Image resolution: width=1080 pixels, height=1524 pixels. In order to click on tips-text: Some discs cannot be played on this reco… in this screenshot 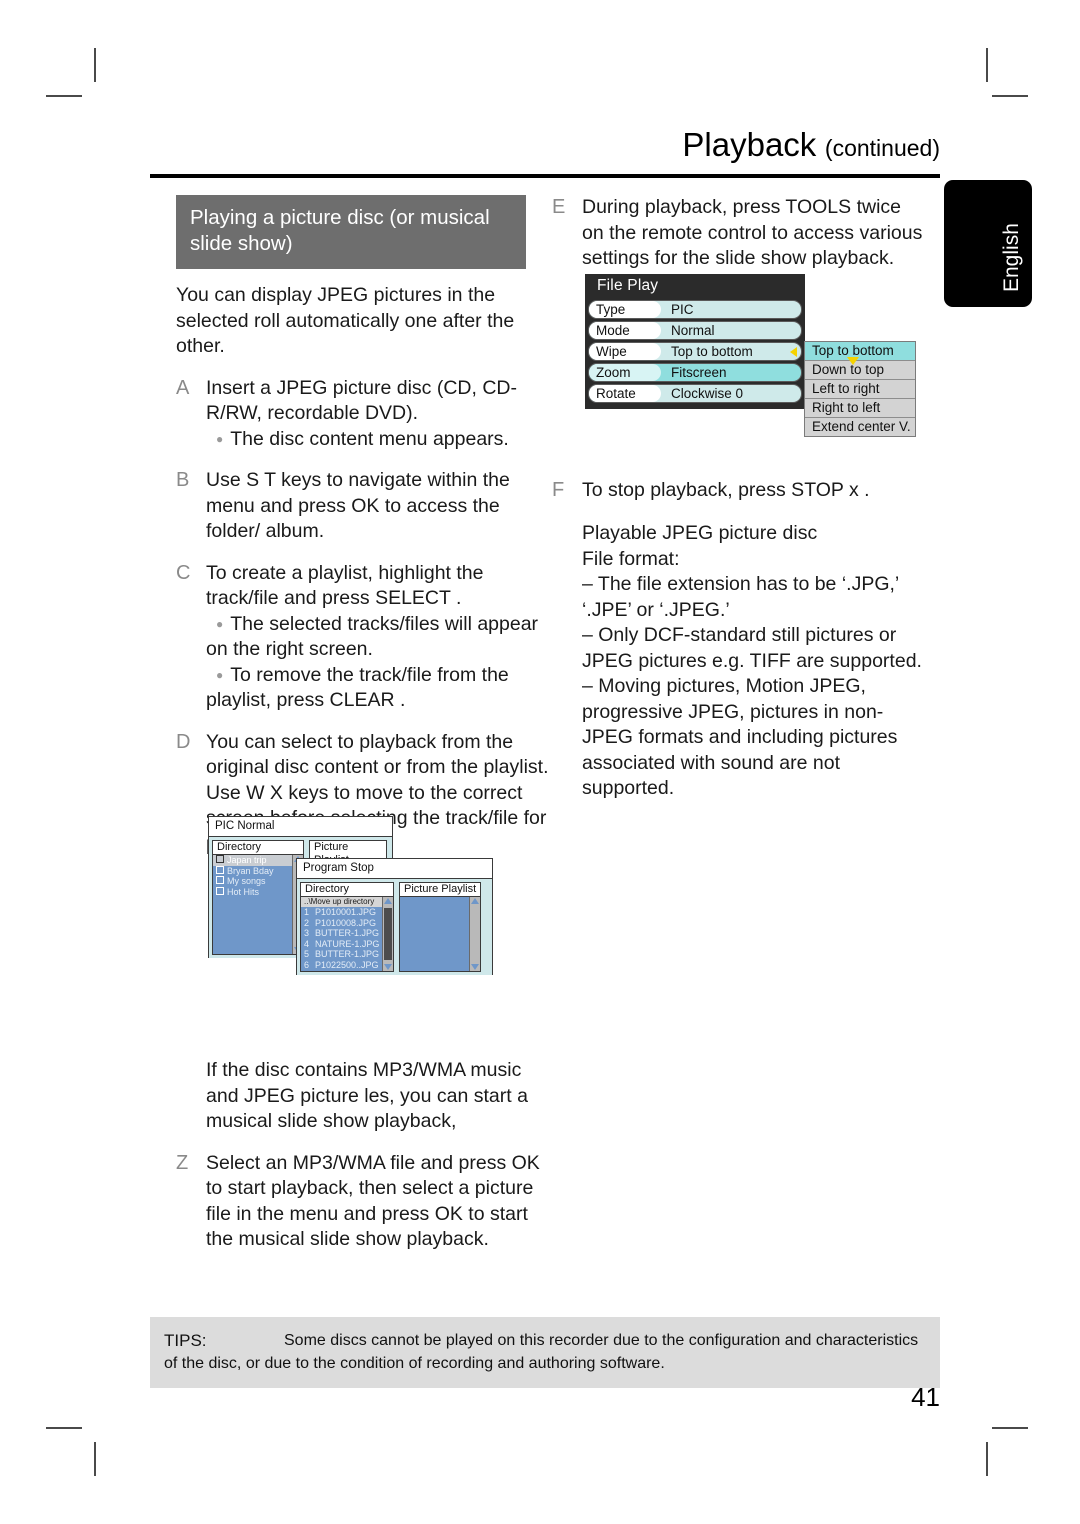, I will do `click(541, 1352)`.